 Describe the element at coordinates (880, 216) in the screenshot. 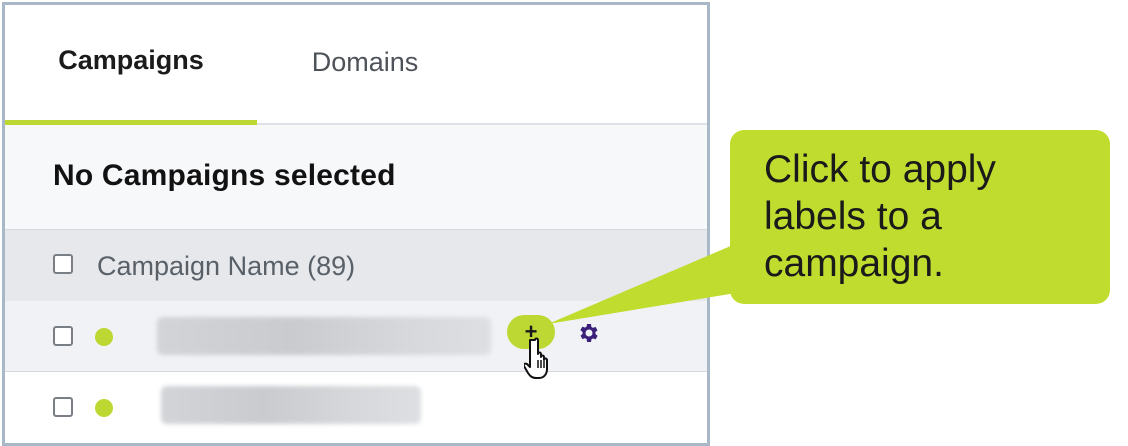

I see `callout-text: Click to apply labels to a campaign.` at that location.